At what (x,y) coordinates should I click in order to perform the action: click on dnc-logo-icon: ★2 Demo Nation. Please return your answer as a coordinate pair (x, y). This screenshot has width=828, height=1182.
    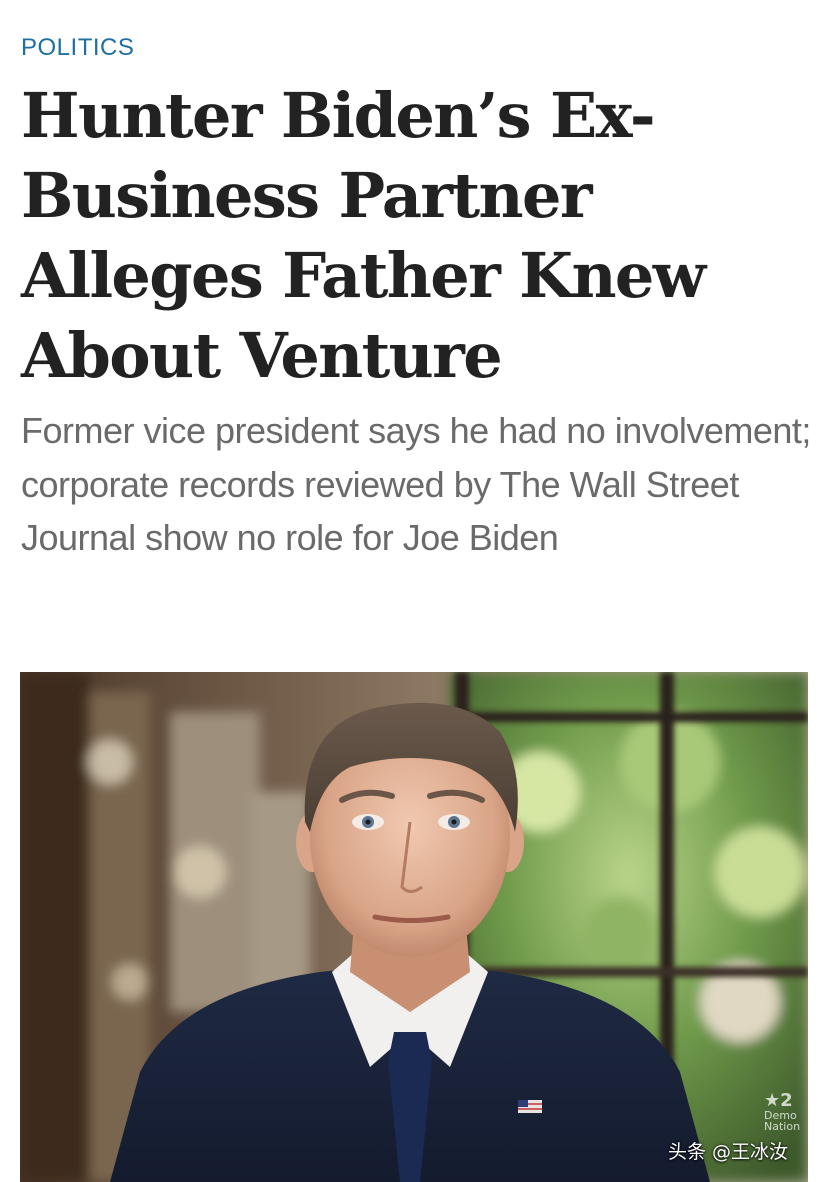
    Looking at the image, I should click on (782, 1111).